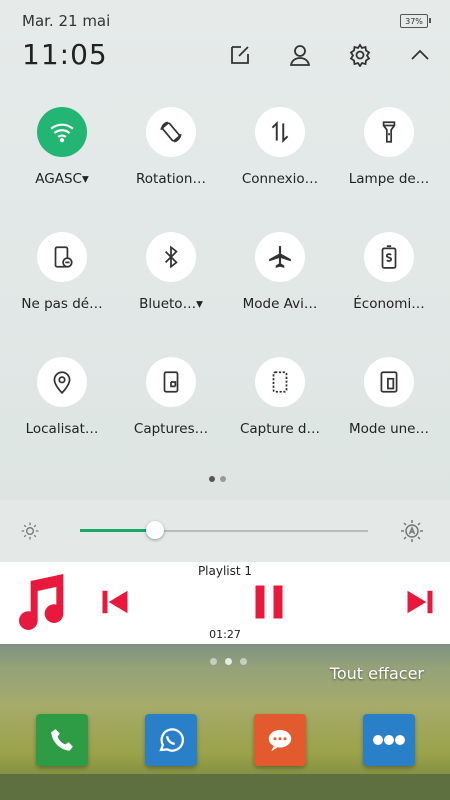 The width and height of the screenshot is (450, 800). What do you see at coordinates (228, 661) in the screenshot?
I see `home-page-dots` at bounding box center [228, 661].